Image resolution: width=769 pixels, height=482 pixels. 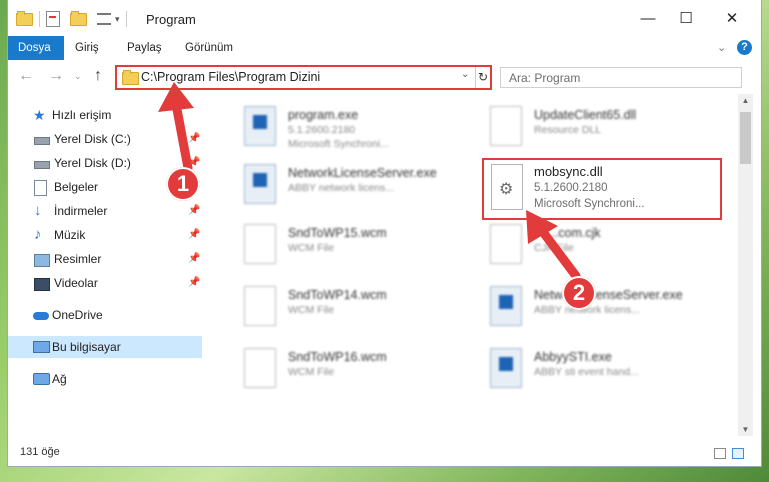 What do you see at coordinates (579, 293) in the screenshot?
I see `step-2-badge: 2` at bounding box center [579, 293].